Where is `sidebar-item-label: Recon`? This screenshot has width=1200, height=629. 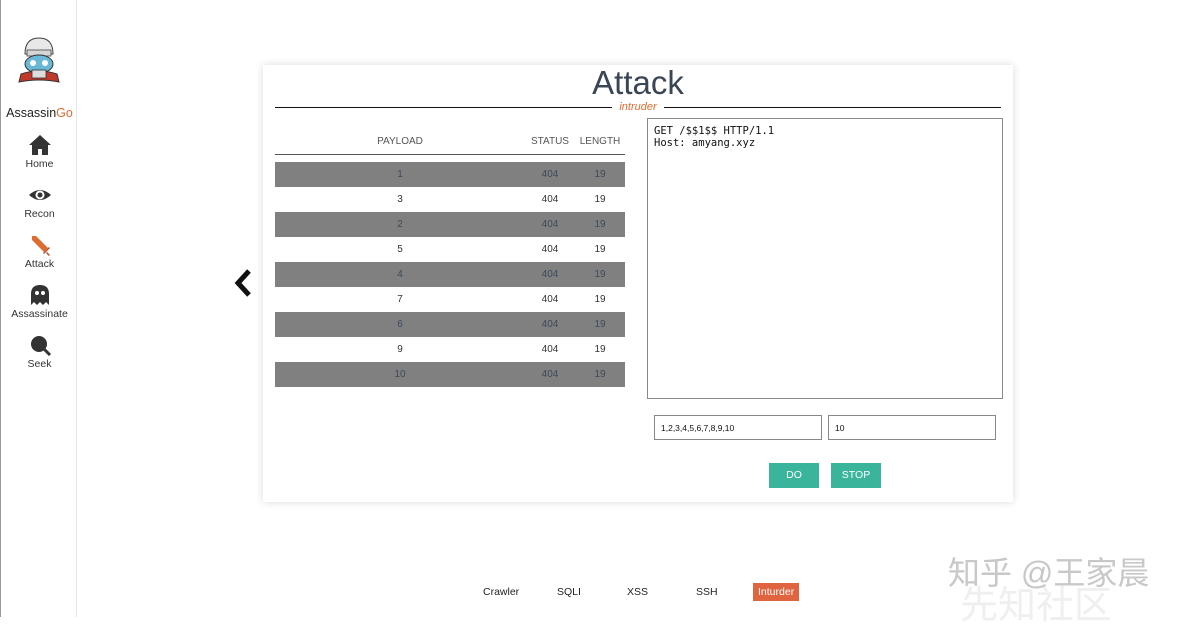 sidebar-item-label: Recon is located at coordinates (39, 214).